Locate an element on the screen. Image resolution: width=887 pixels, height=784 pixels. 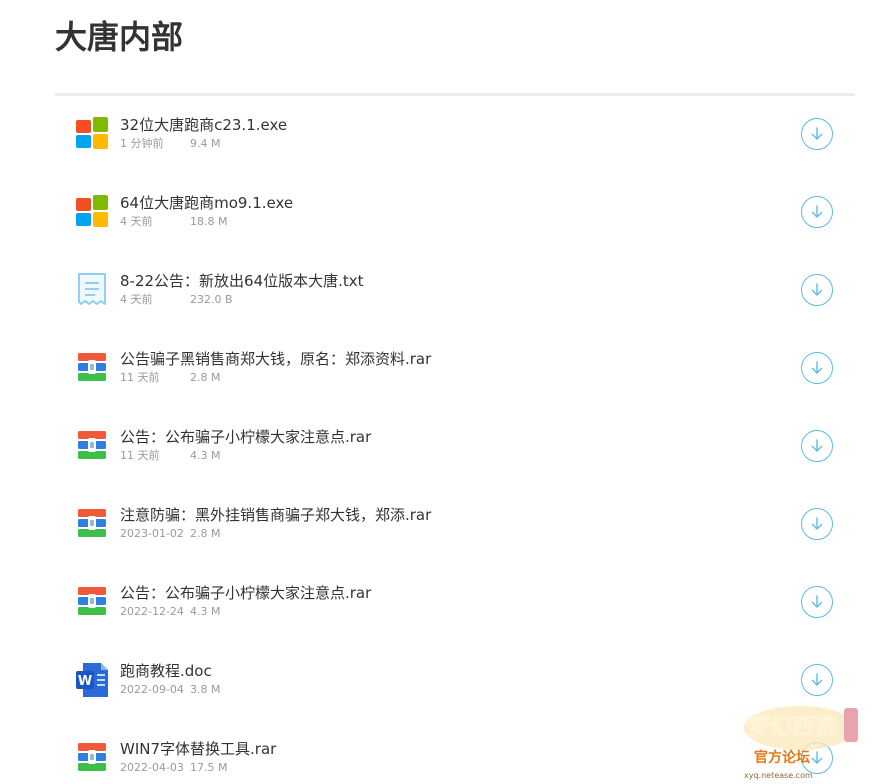
file-size: 3.8 M is located at coordinates (205, 689).